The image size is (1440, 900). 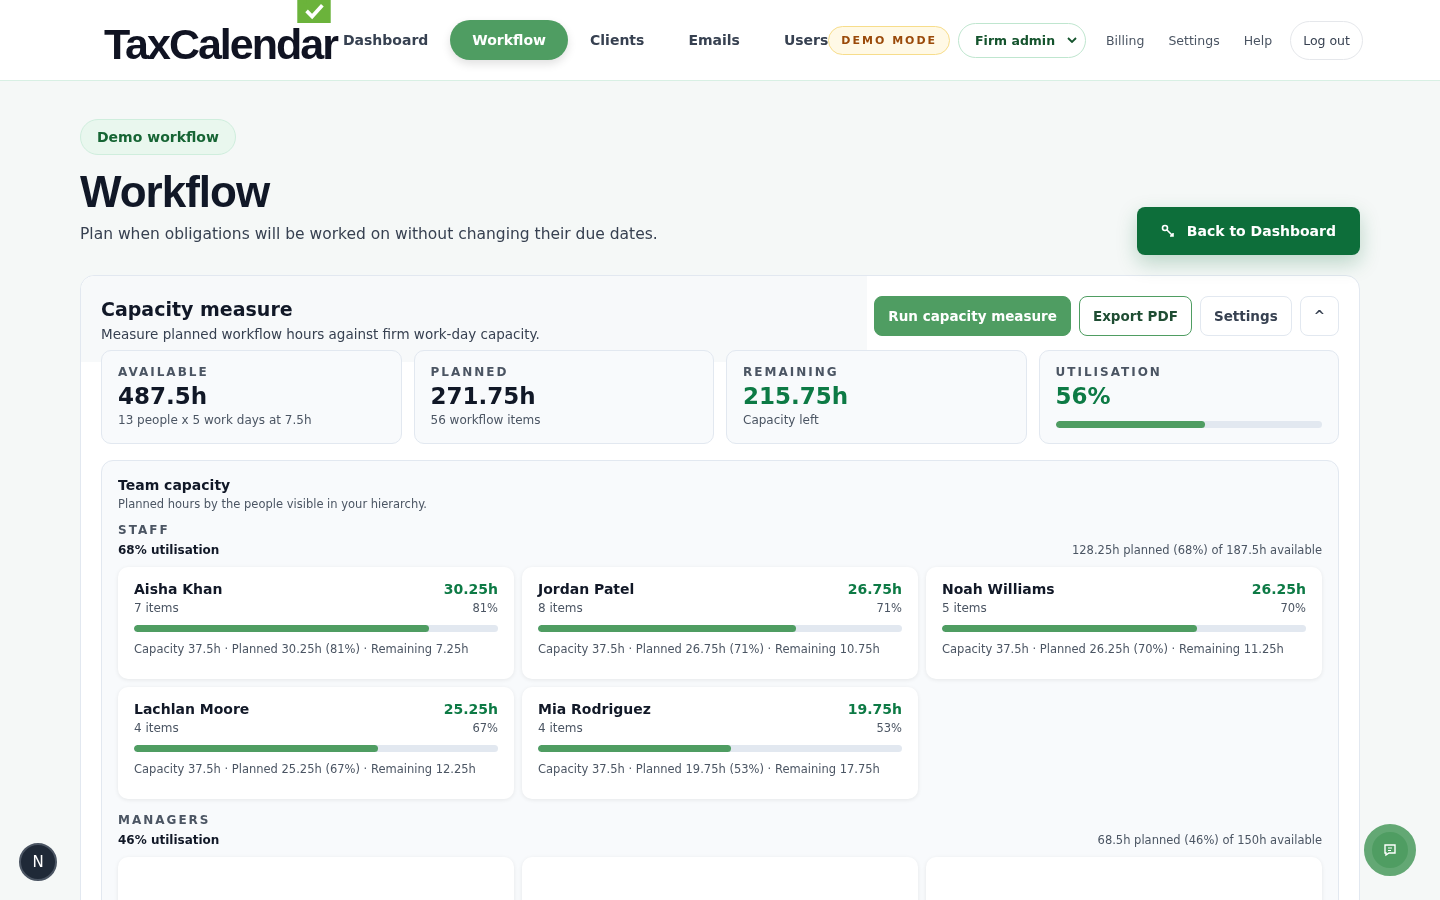 I want to click on action-button: Export PDF, so click(x=1135, y=316).